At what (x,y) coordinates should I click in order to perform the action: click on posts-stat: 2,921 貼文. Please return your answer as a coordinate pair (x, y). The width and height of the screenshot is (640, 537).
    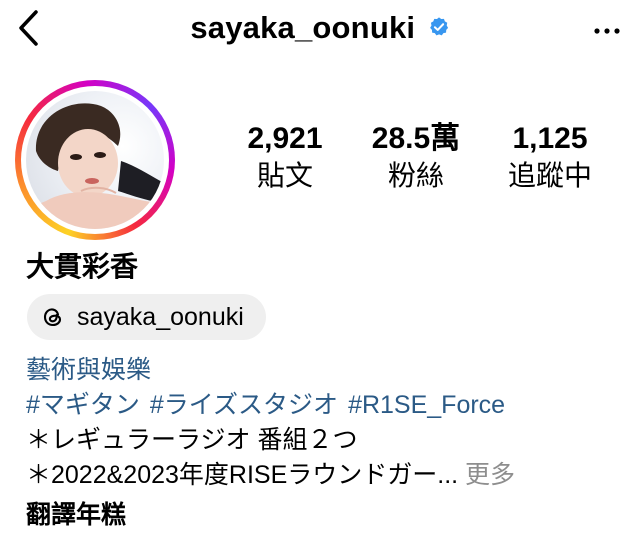
    Looking at the image, I should click on (285, 159).